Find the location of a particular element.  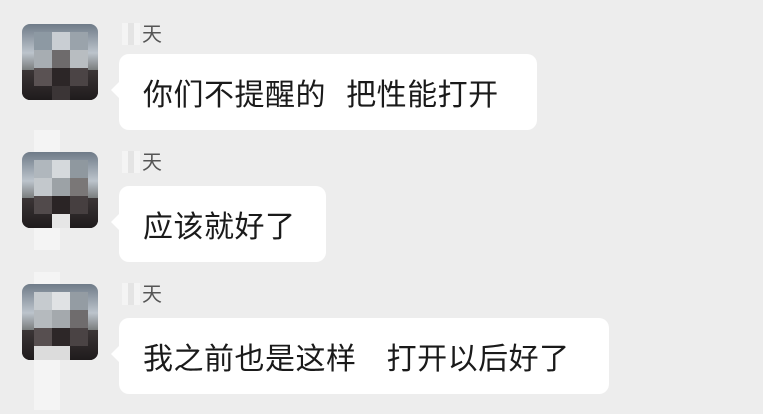

message-bubble: 应该就好了 is located at coordinates (218, 224).